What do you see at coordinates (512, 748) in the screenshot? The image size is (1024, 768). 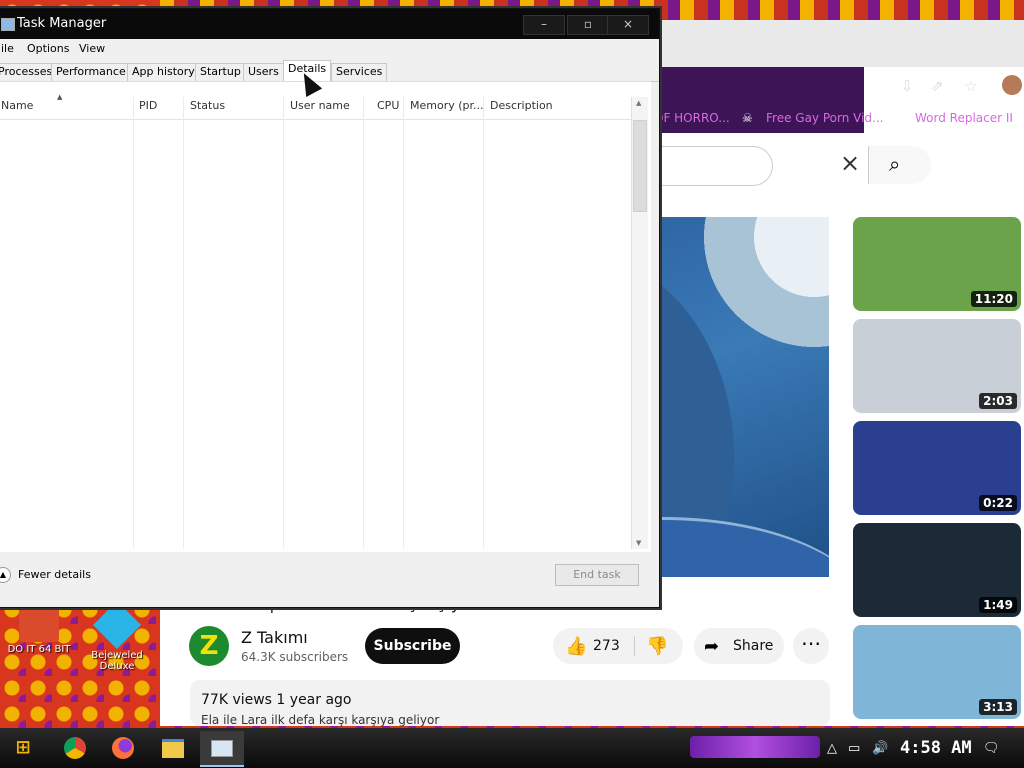 I see `taskbar` at bounding box center [512, 748].